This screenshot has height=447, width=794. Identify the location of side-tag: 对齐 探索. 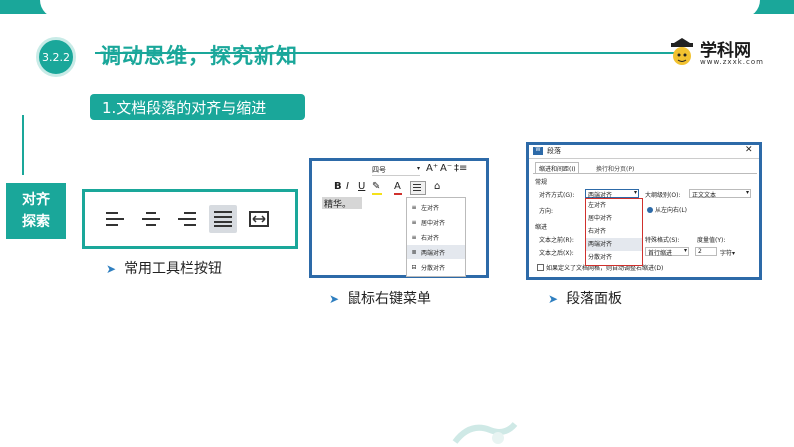
(36, 211).